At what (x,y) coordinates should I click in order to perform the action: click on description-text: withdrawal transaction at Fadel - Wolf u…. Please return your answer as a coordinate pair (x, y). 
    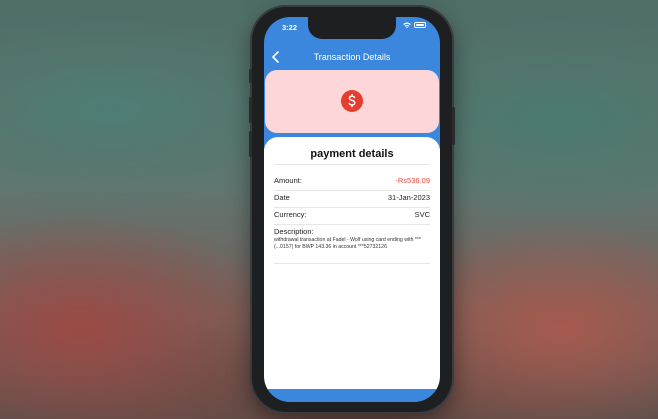
    Looking at the image, I should click on (347, 243).